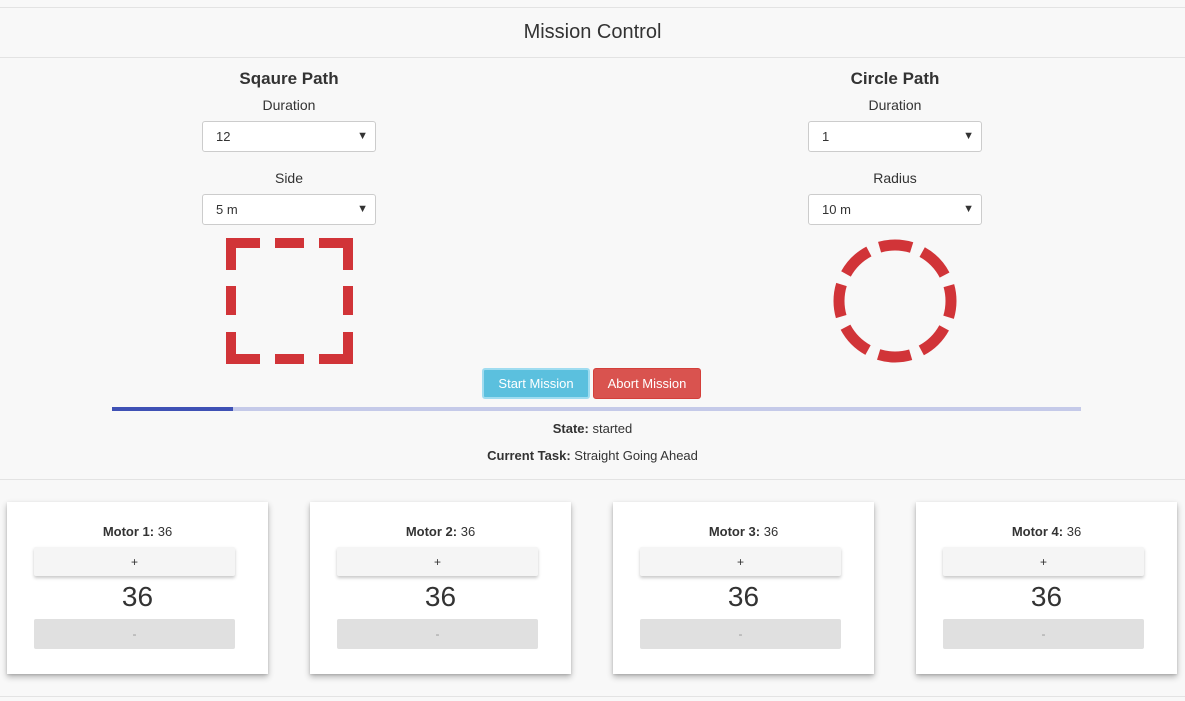 Image resolution: width=1185 pixels, height=701 pixels. I want to click on motor-title: Motor 2: 36, so click(440, 531).